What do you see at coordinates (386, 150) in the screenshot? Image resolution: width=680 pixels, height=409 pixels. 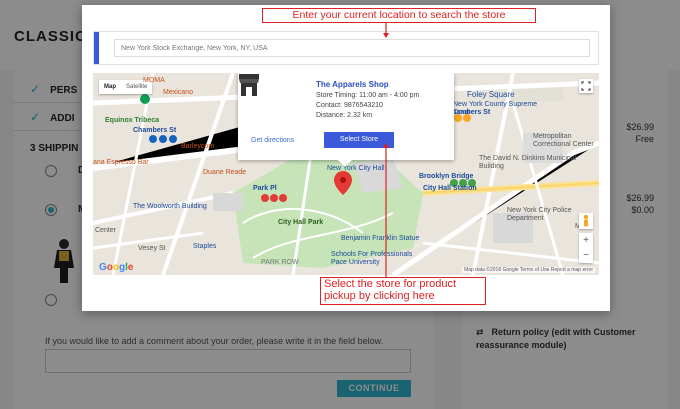 I see `annotation-arrows` at bounding box center [386, 150].